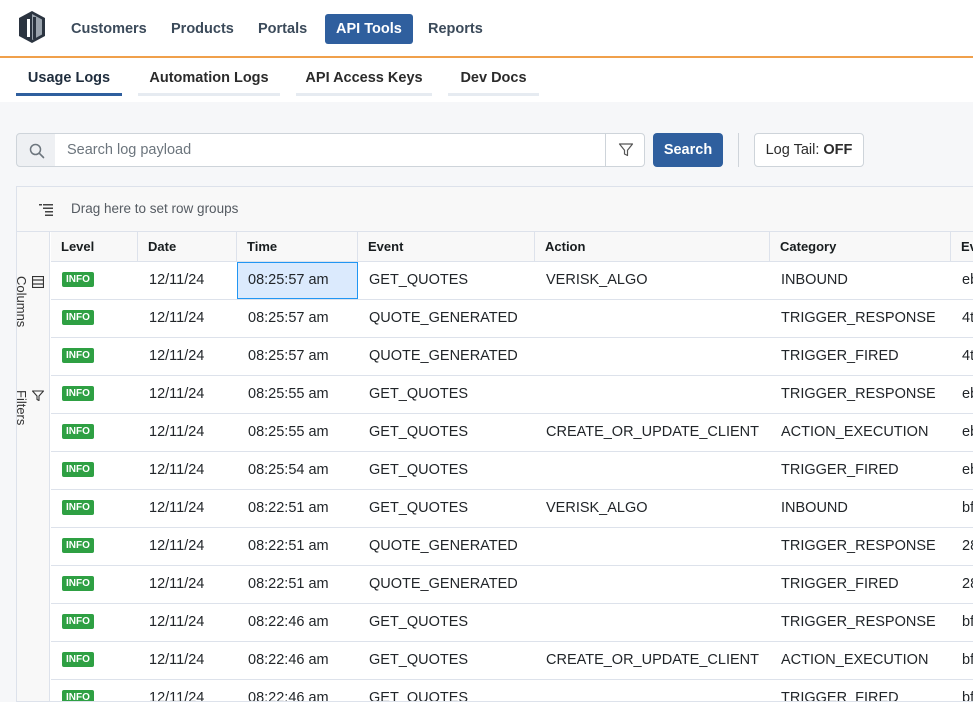 The height and width of the screenshot is (702, 973). Describe the element at coordinates (94, 247) in the screenshot. I see `column-header-level: Level` at that location.